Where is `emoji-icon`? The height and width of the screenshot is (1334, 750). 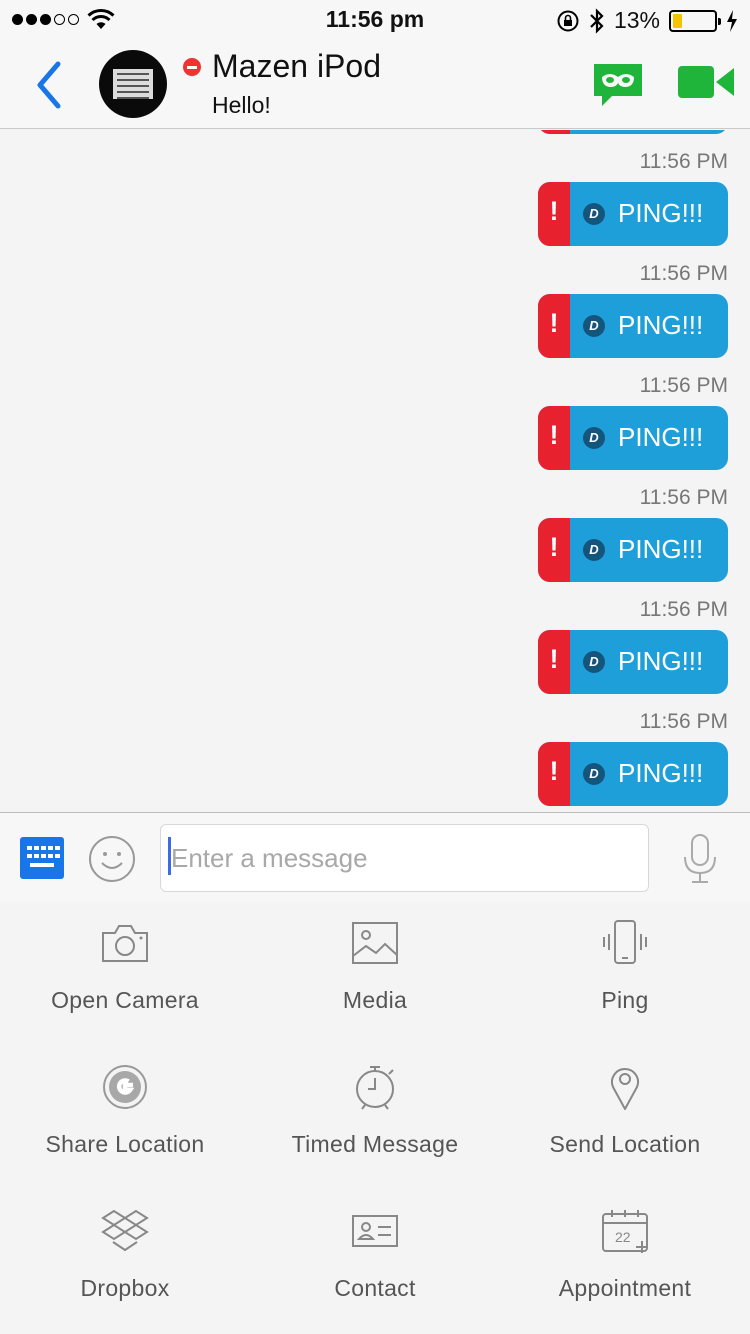
emoji-icon is located at coordinates (112, 859).